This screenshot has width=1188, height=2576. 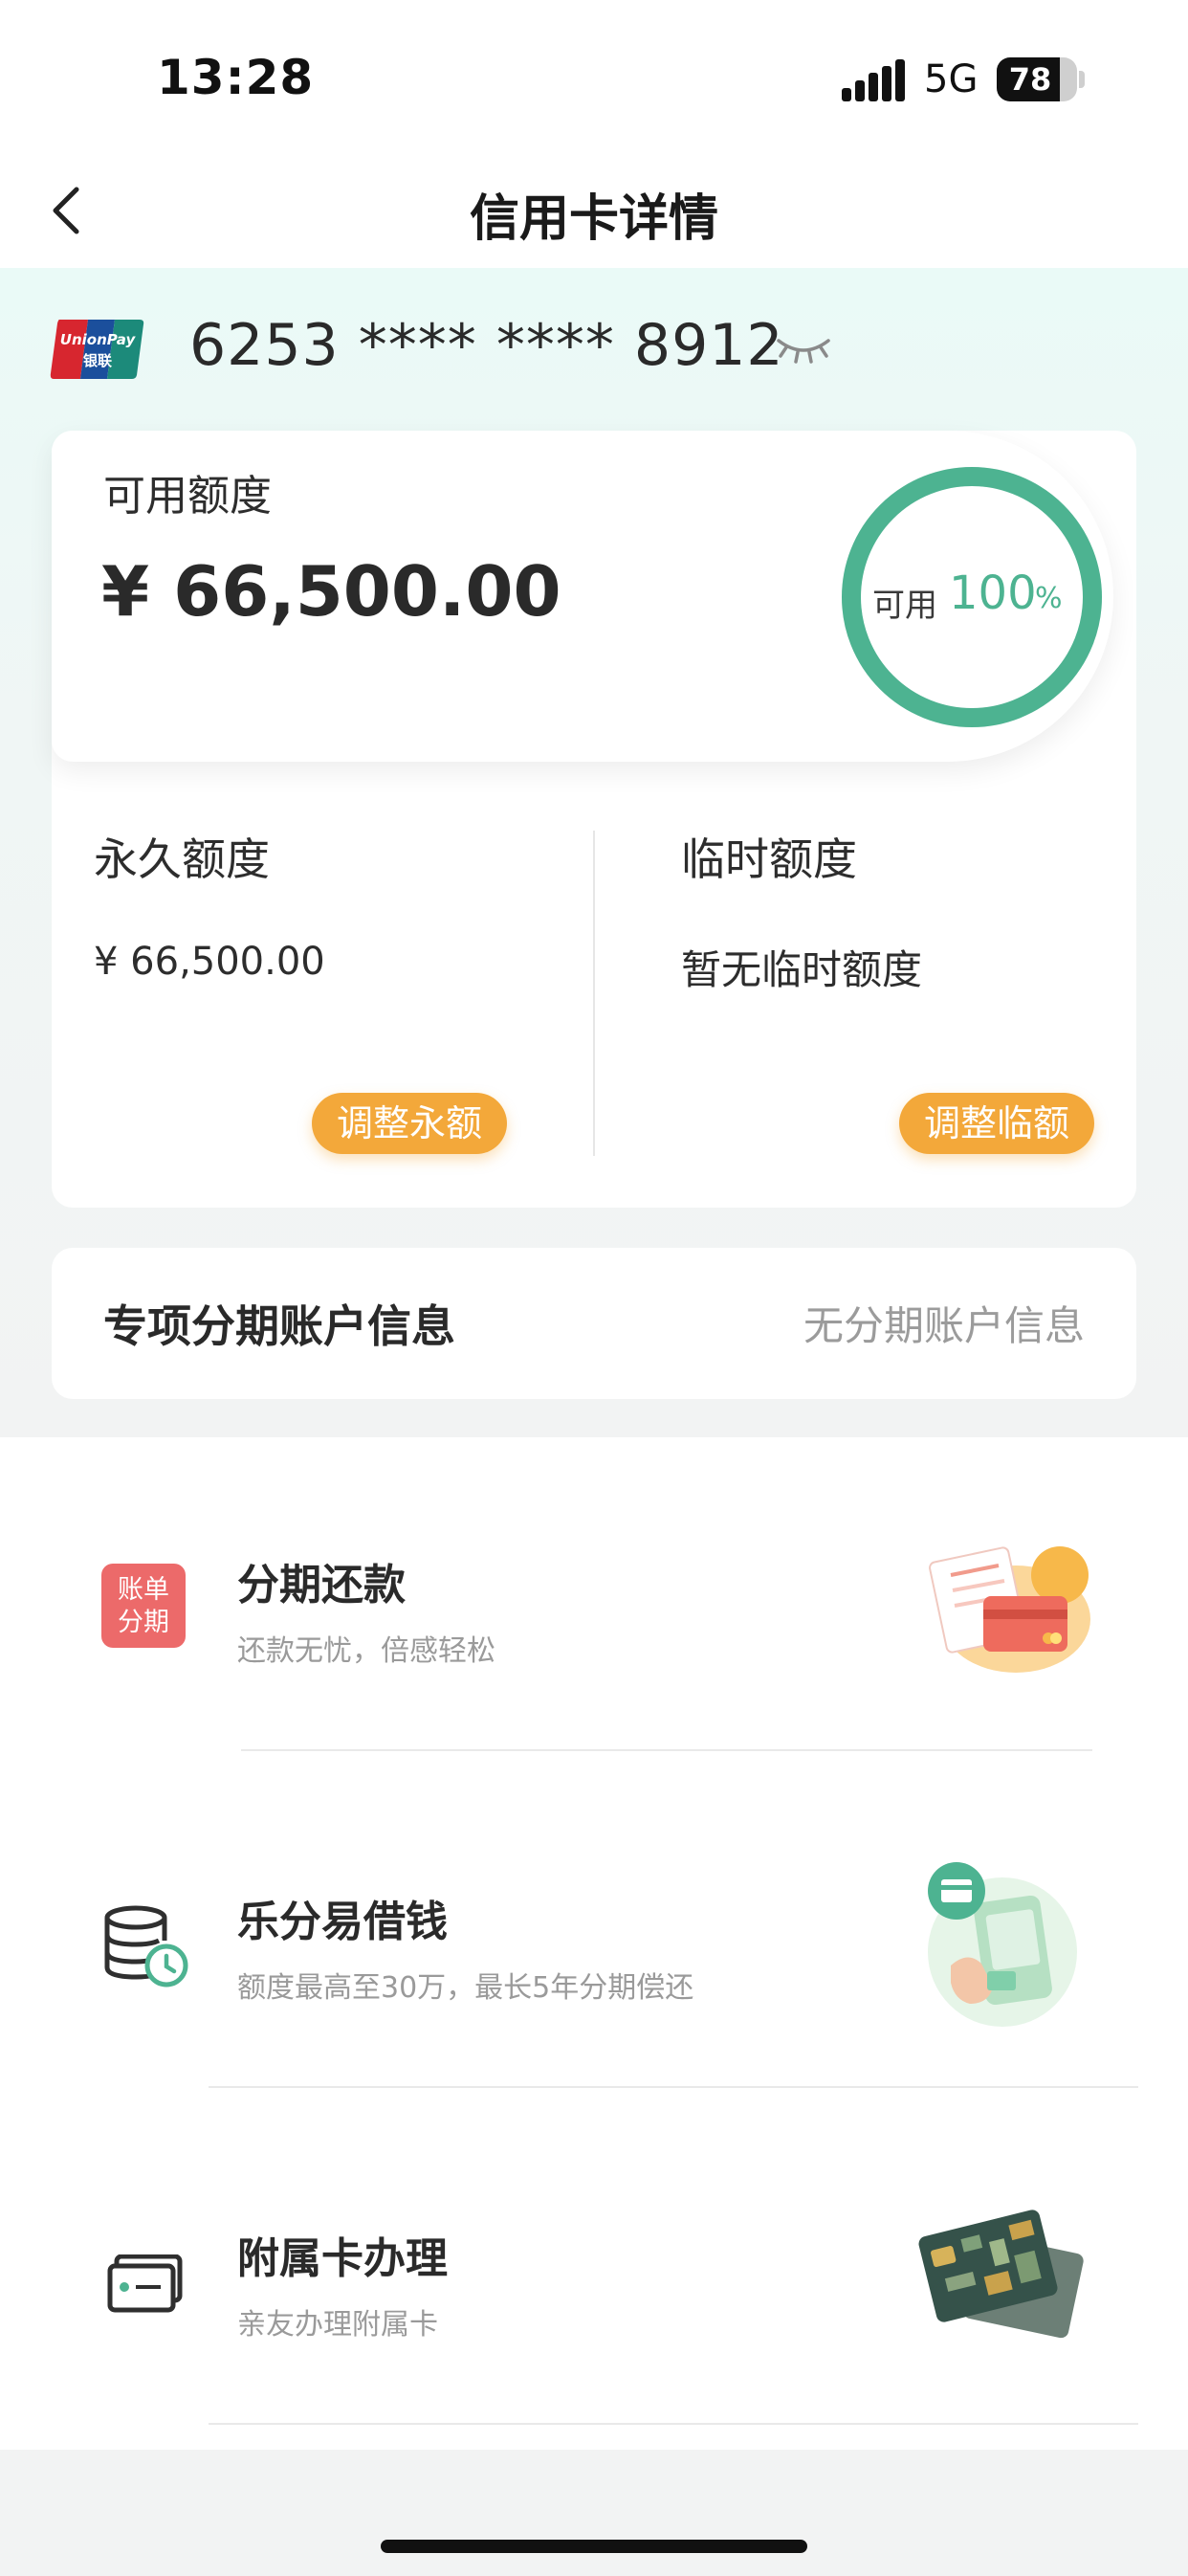 I want to click on service-subtitle-supplementary-card: 亲友办理附属卡, so click(x=337, y=2325).